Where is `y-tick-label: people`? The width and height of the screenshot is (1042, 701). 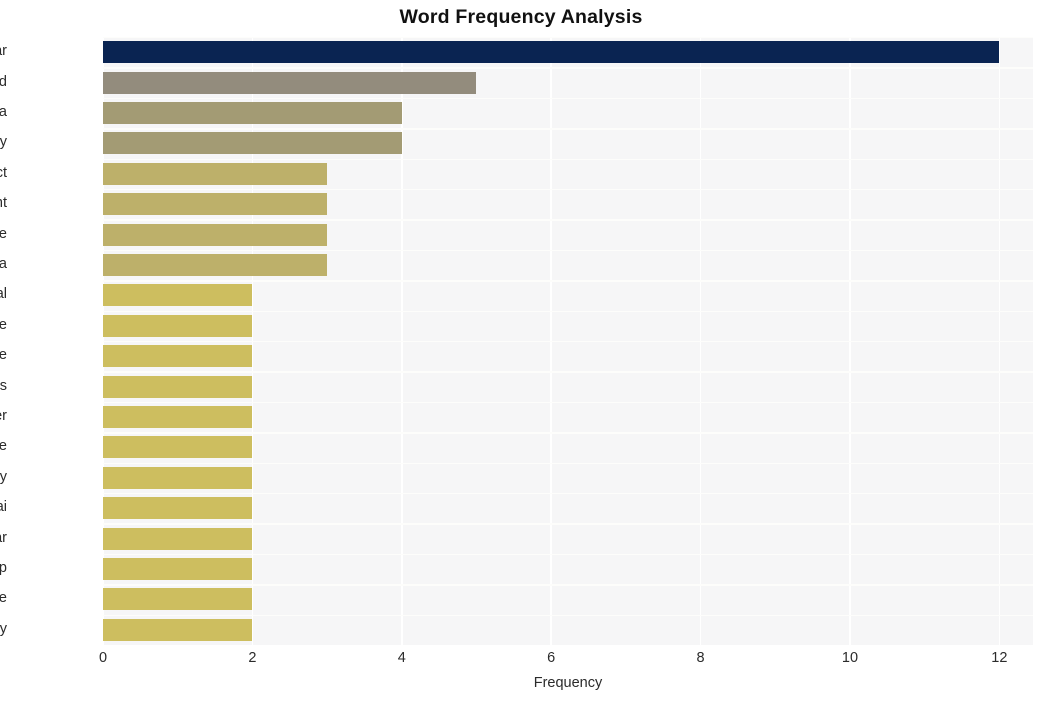
y-tick-label: people is located at coordinates (3, 324).